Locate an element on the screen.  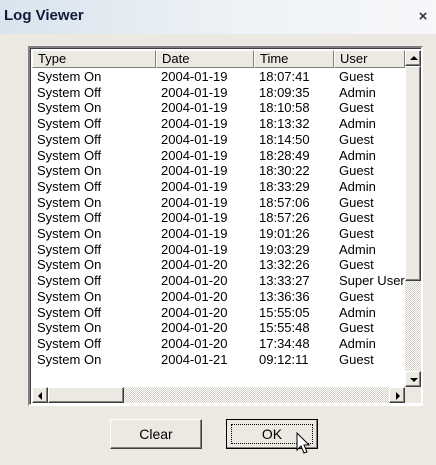
cell-time: 18:14:50 is located at coordinates (284, 139).